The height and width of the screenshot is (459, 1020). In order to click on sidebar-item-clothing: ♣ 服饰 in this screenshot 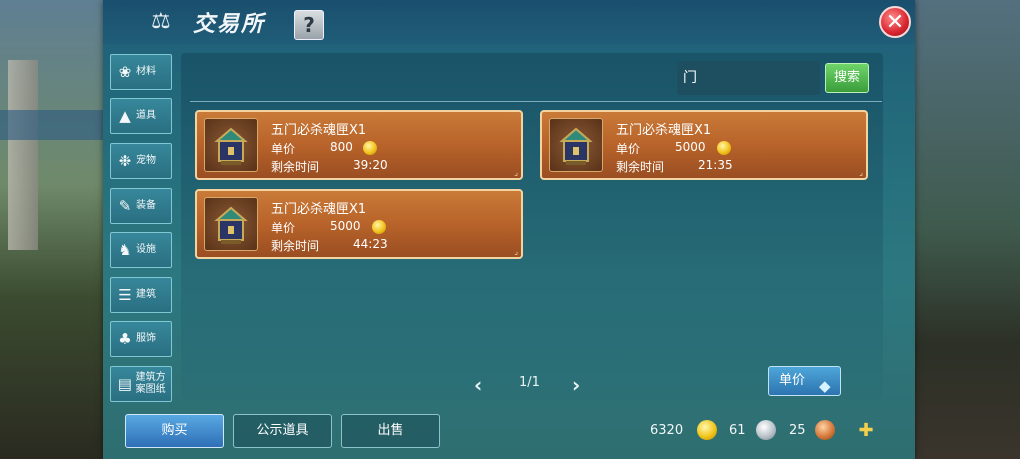, I will do `click(141, 339)`.